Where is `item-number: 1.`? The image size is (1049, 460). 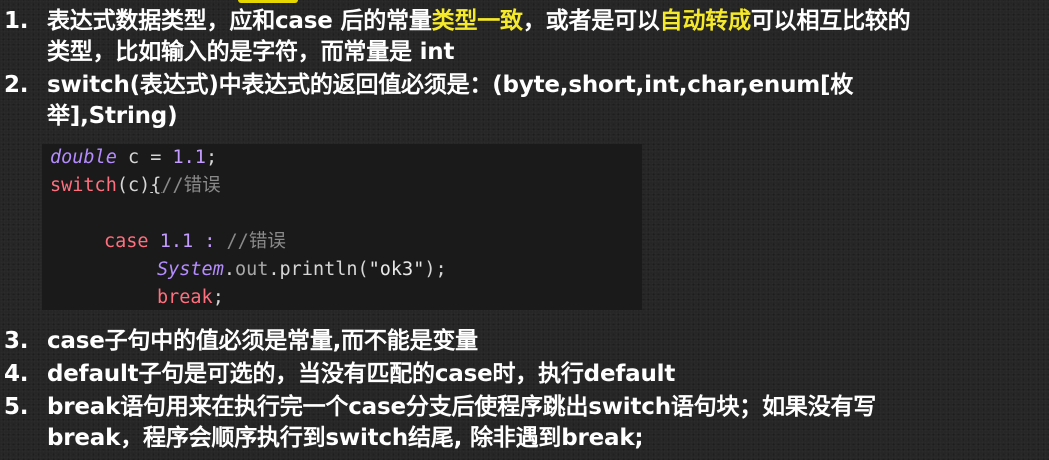 item-number: 1. is located at coordinates (16, 21).